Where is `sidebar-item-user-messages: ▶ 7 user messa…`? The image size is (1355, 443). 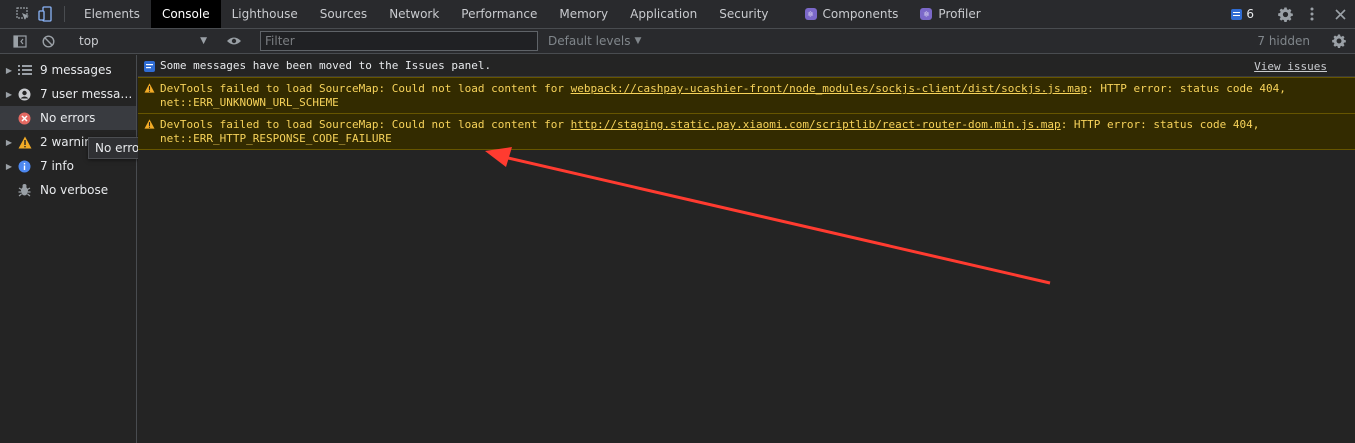
sidebar-item-user-messages: ▶ 7 user messa… is located at coordinates (68, 94).